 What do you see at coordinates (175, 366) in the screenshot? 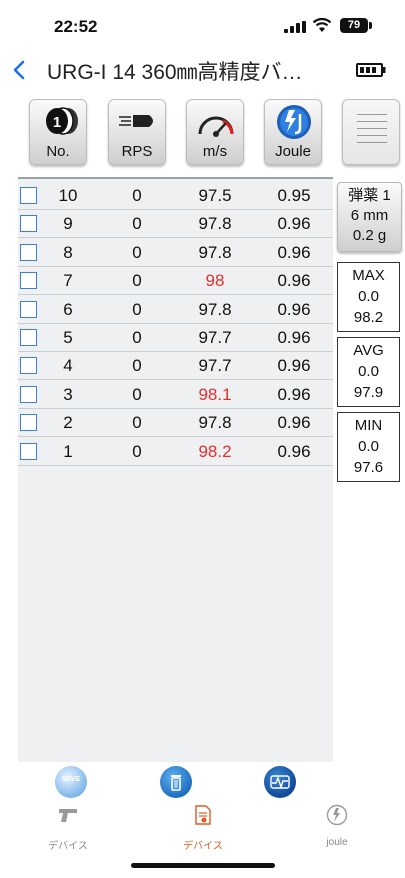
I see `table-row: 4 0 97.7 0.96` at bounding box center [175, 366].